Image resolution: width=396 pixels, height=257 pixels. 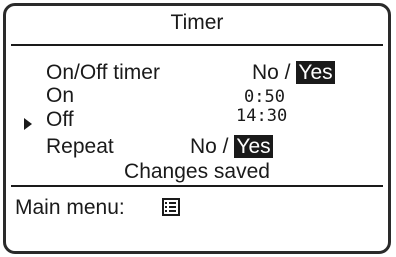 I want to click on title-divider, so click(x=197, y=45).